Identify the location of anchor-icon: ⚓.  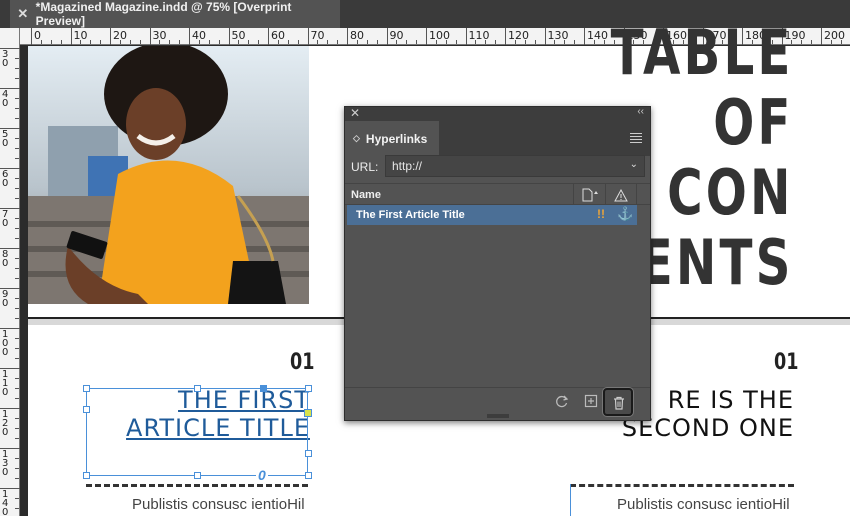
(625, 214).